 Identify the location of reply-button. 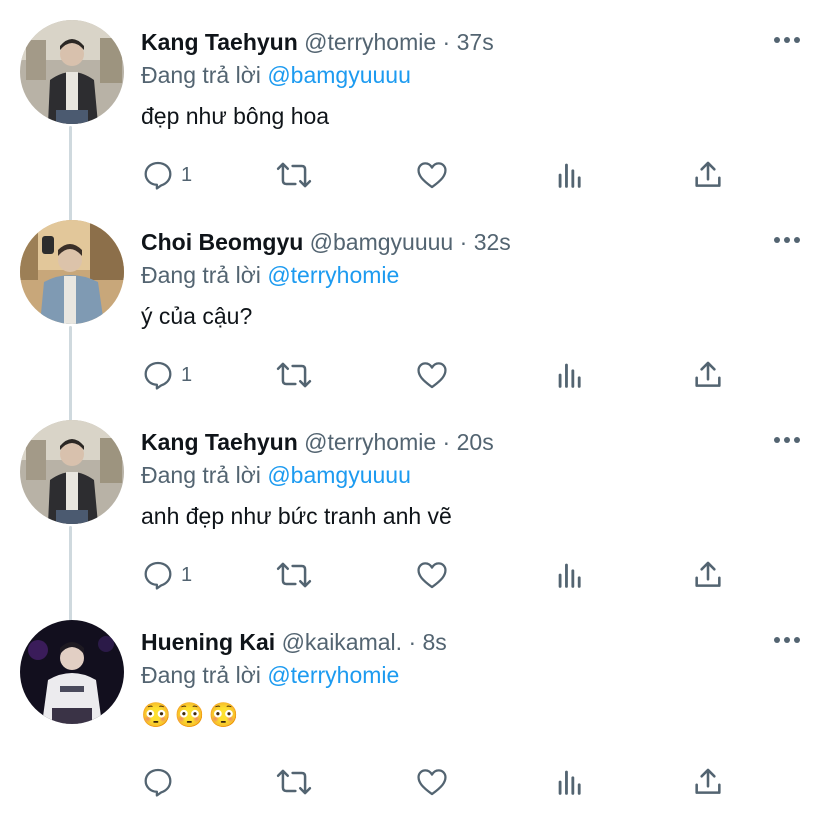
(161, 782).